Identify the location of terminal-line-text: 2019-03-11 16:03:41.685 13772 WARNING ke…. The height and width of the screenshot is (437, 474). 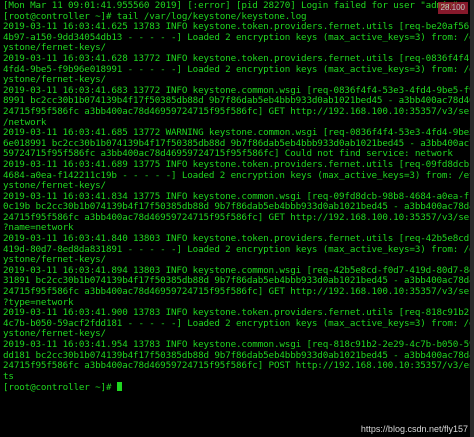
(236, 133).